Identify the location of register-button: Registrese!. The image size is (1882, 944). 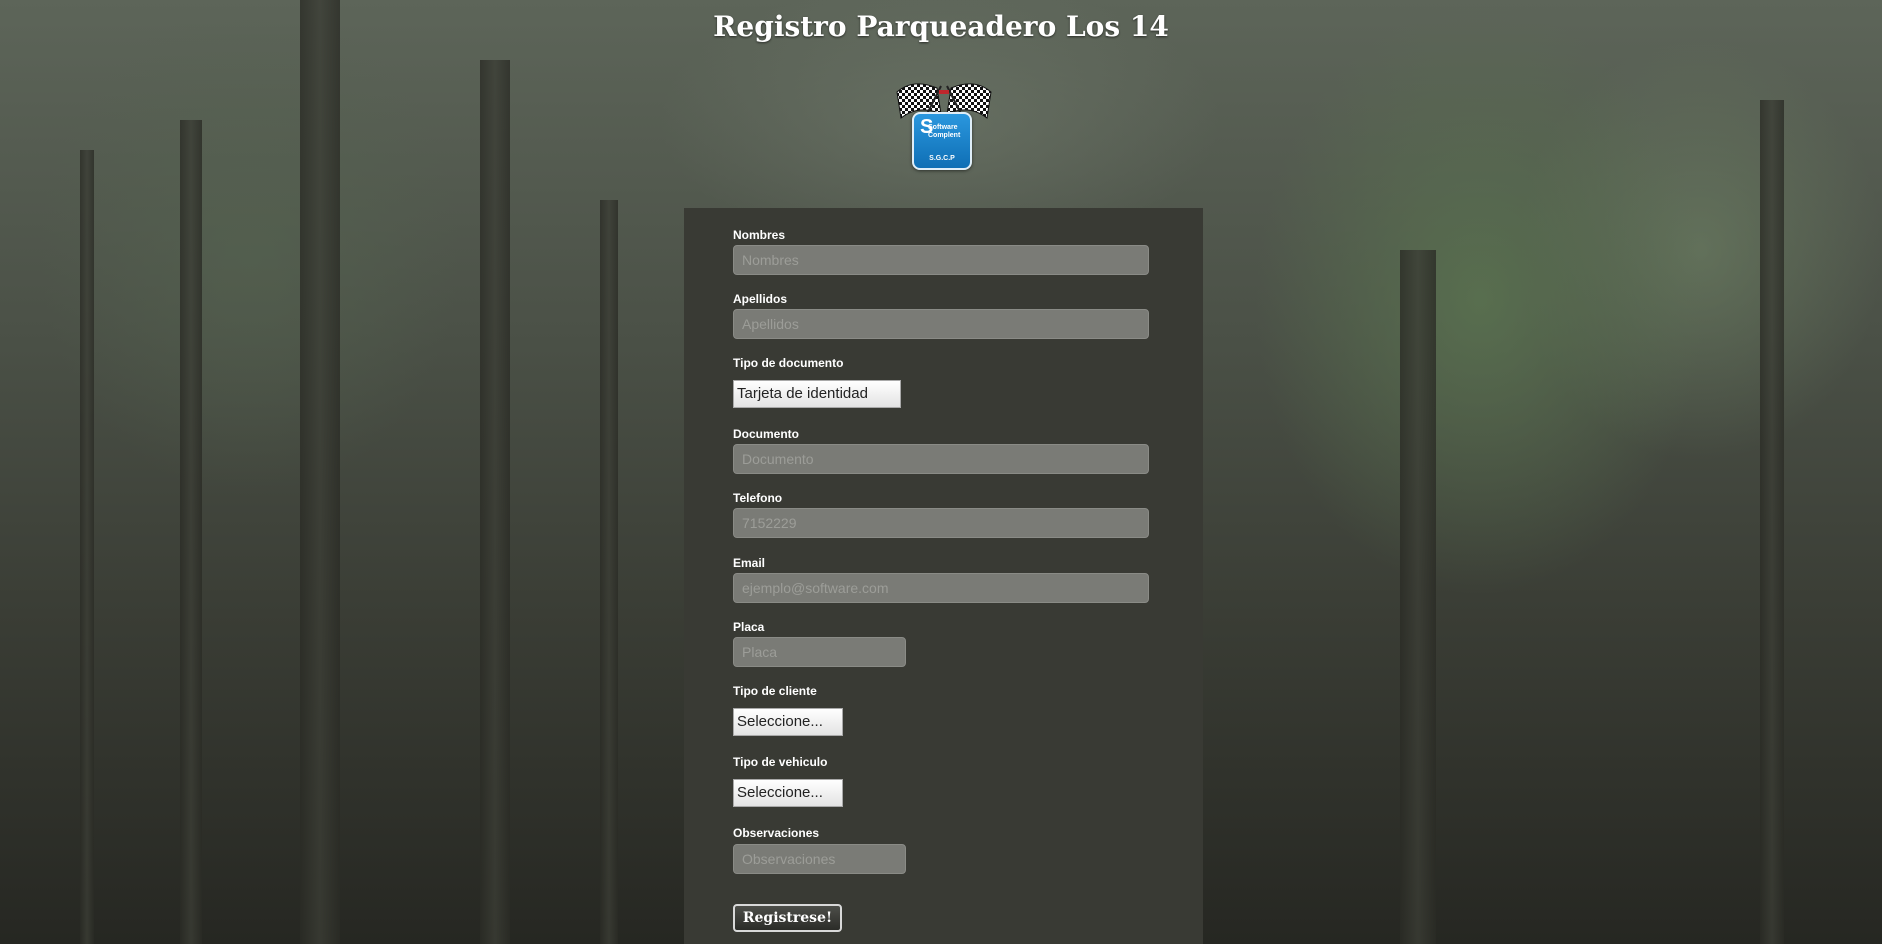
(787, 918).